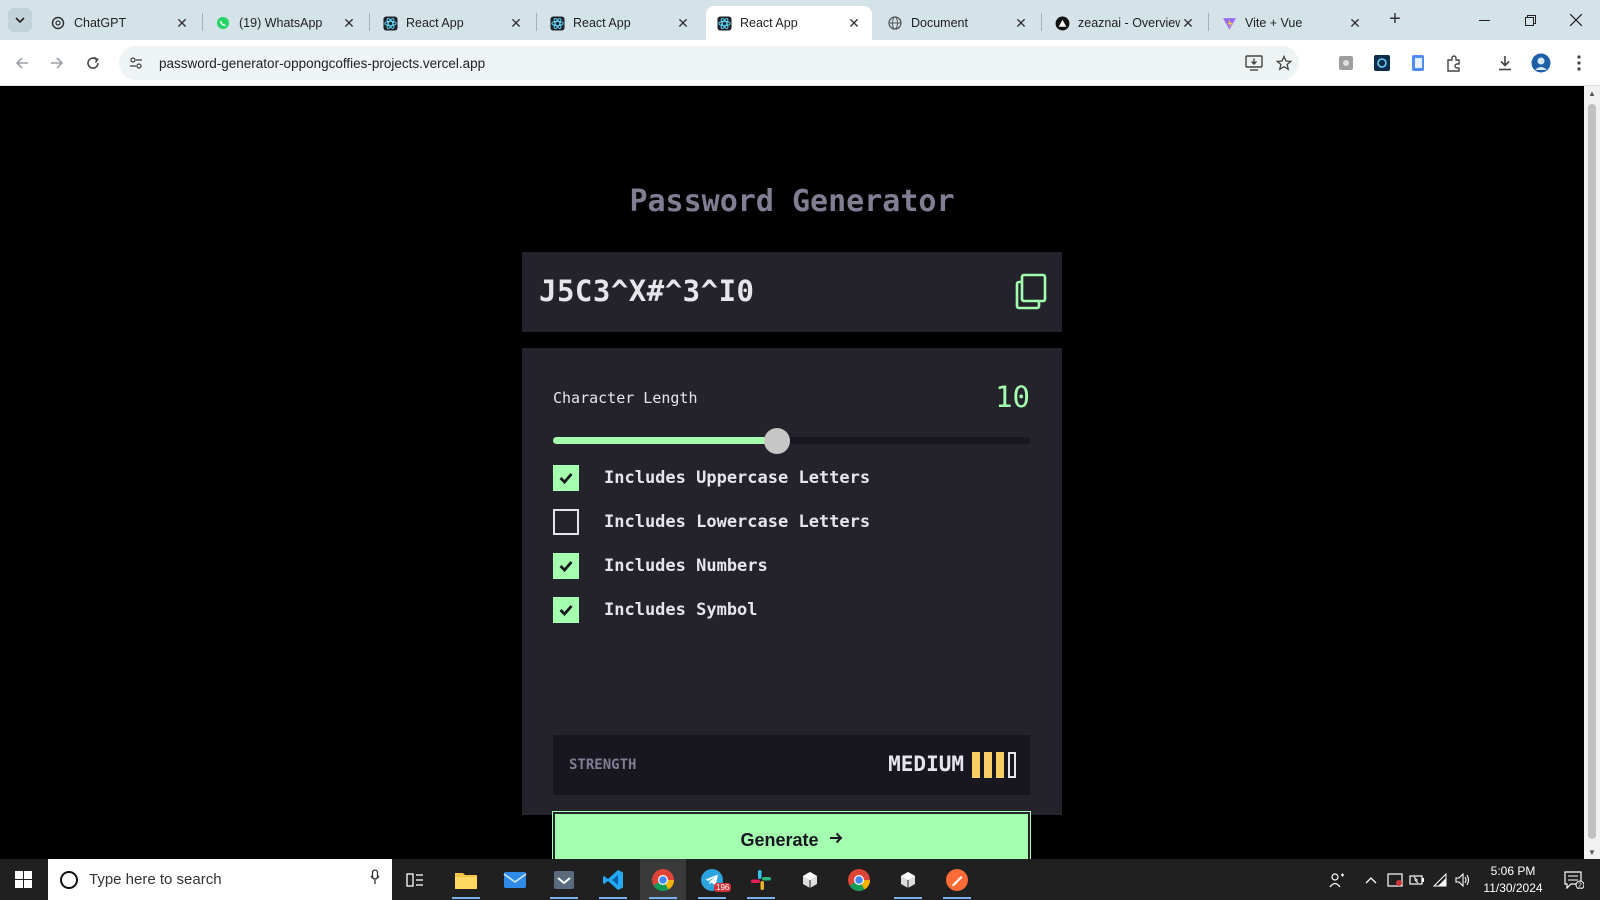 Image resolution: width=1600 pixels, height=900 pixels. I want to click on generated-password: J5C3^X#^3^I0, so click(647, 291).